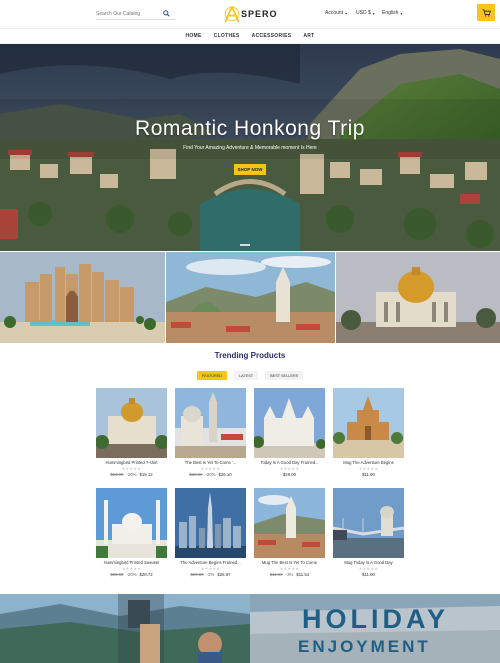 The width and height of the screenshot is (500, 663). What do you see at coordinates (376, 619) in the screenshot?
I see `banner-headline: HOLIDAY` at bounding box center [376, 619].